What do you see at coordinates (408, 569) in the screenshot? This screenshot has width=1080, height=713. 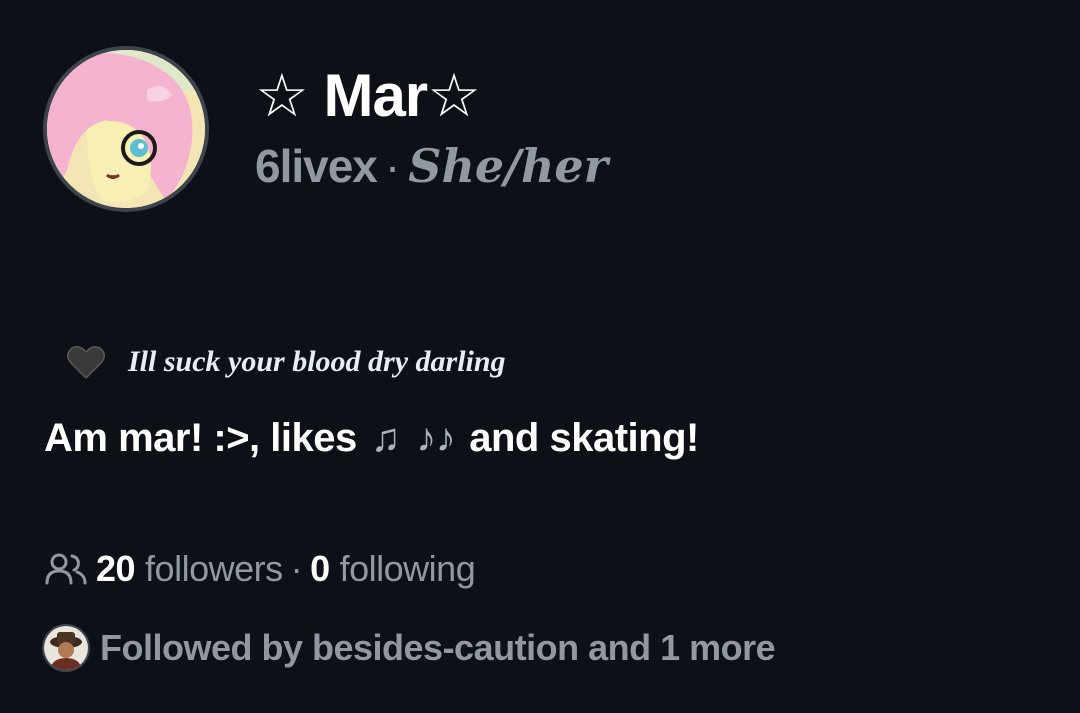 I see `following-label: following` at bounding box center [408, 569].